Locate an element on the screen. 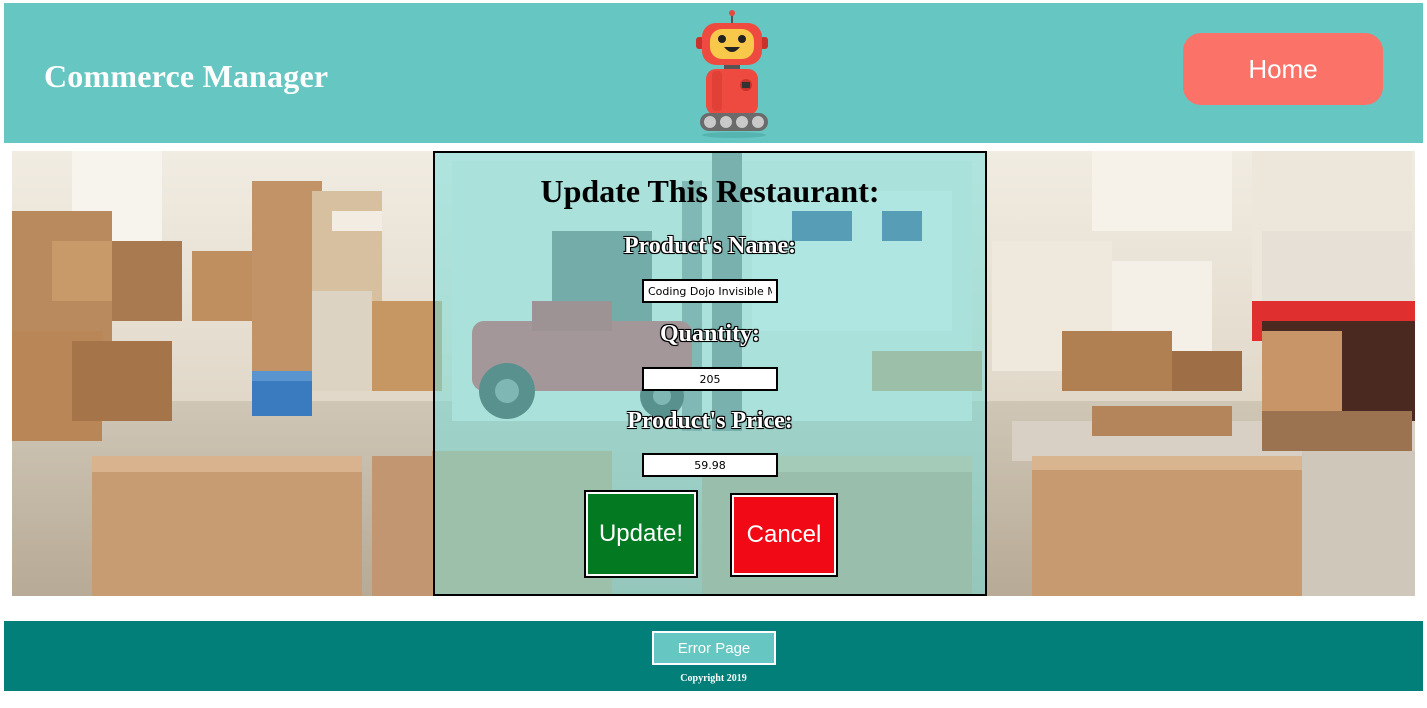  product-price-input is located at coordinates (710, 465).